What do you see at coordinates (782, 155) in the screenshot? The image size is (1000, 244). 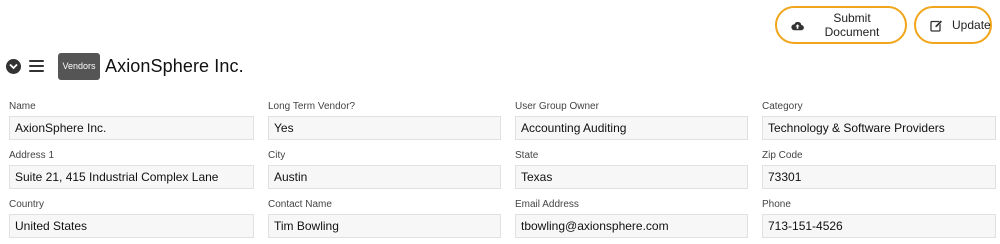 I see `field-label: Zip Code` at bounding box center [782, 155].